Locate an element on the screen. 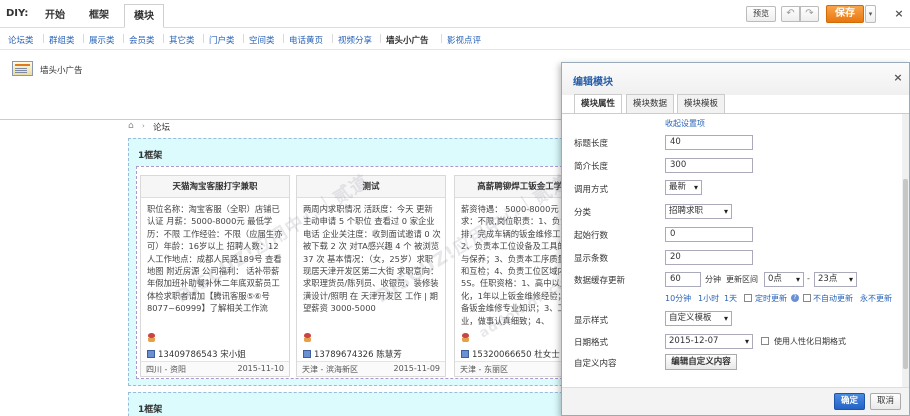 This screenshot has height=416, width=910. edit-custom-content-button: 编辑自定义内容 is located at coordinates (701, 362).